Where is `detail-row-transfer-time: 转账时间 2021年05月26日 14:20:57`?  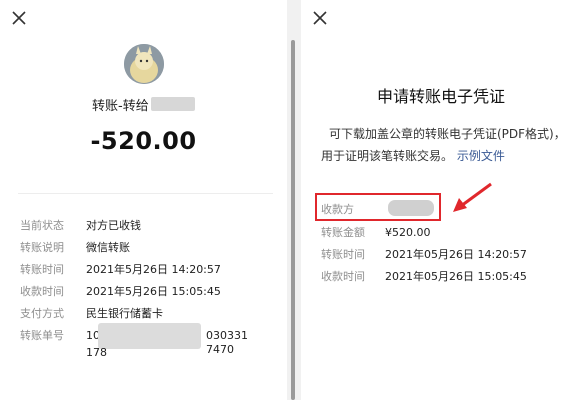
detail-row-transfer-time: 转账时间 2021年05月26日 14:20:57 is located at coordinates (446, 255).